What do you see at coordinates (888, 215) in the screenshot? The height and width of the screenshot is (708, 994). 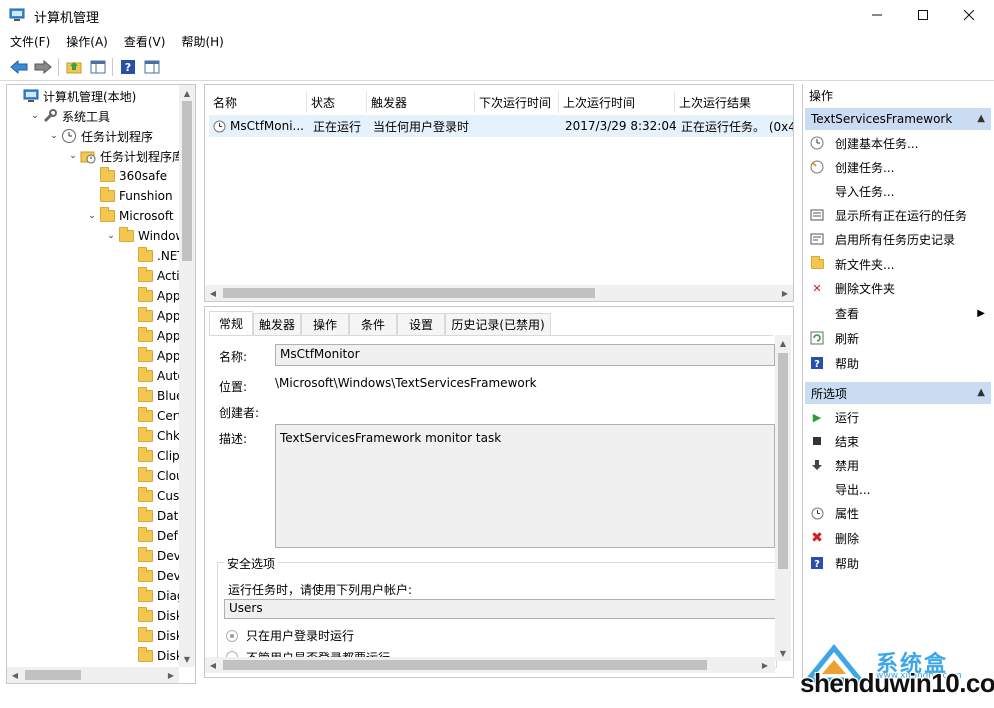 I see `action-show-running-tasks: 显示所有正在运行的任务` at bounding box center [888, 215].